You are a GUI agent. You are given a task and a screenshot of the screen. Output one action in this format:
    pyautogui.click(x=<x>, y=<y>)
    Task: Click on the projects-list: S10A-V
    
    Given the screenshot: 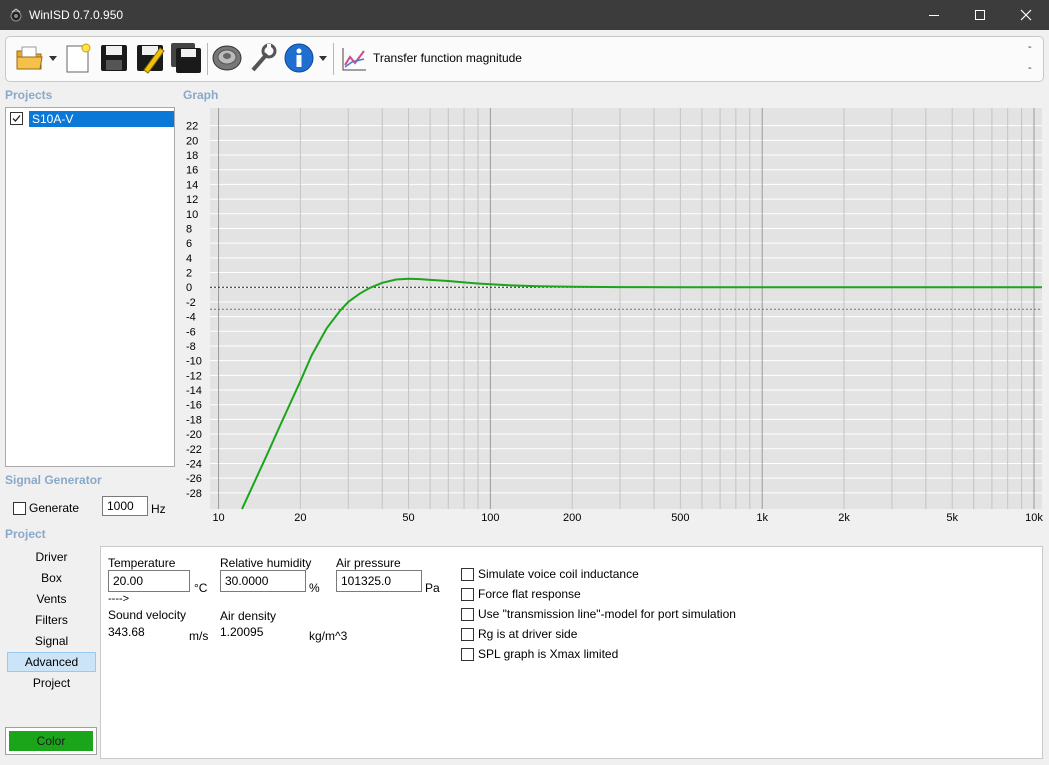 What is the action you would take?
    pyautogui.click(x=90, y=287)
    